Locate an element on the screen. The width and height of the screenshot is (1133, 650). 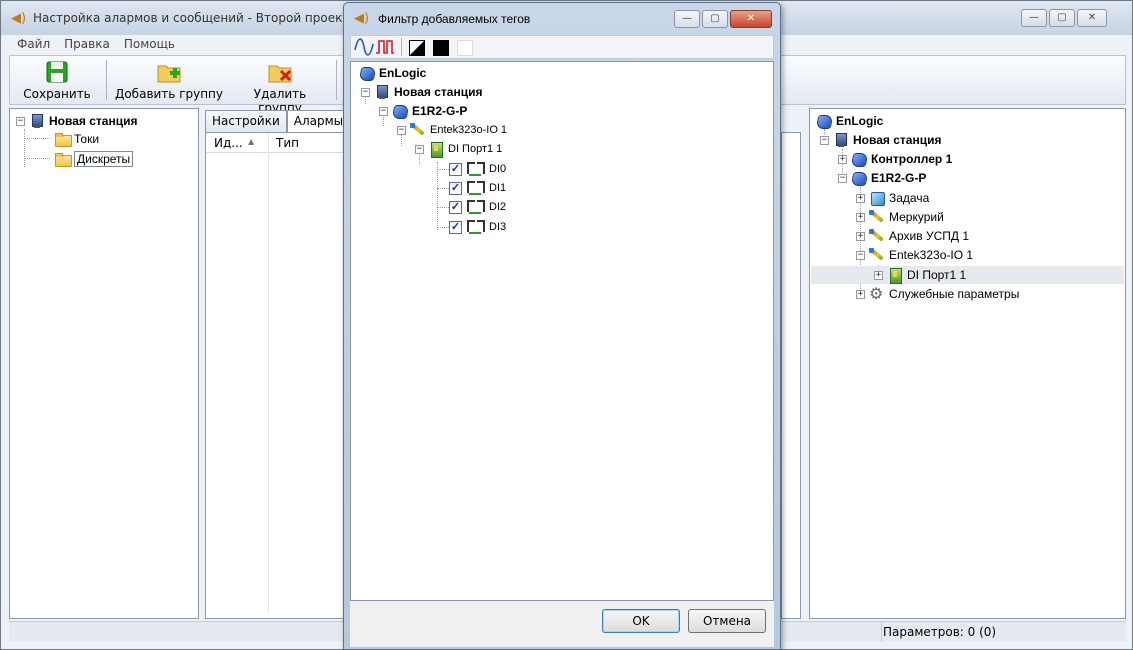
tree-item-group: Токи is located at coordinates (76, 139).